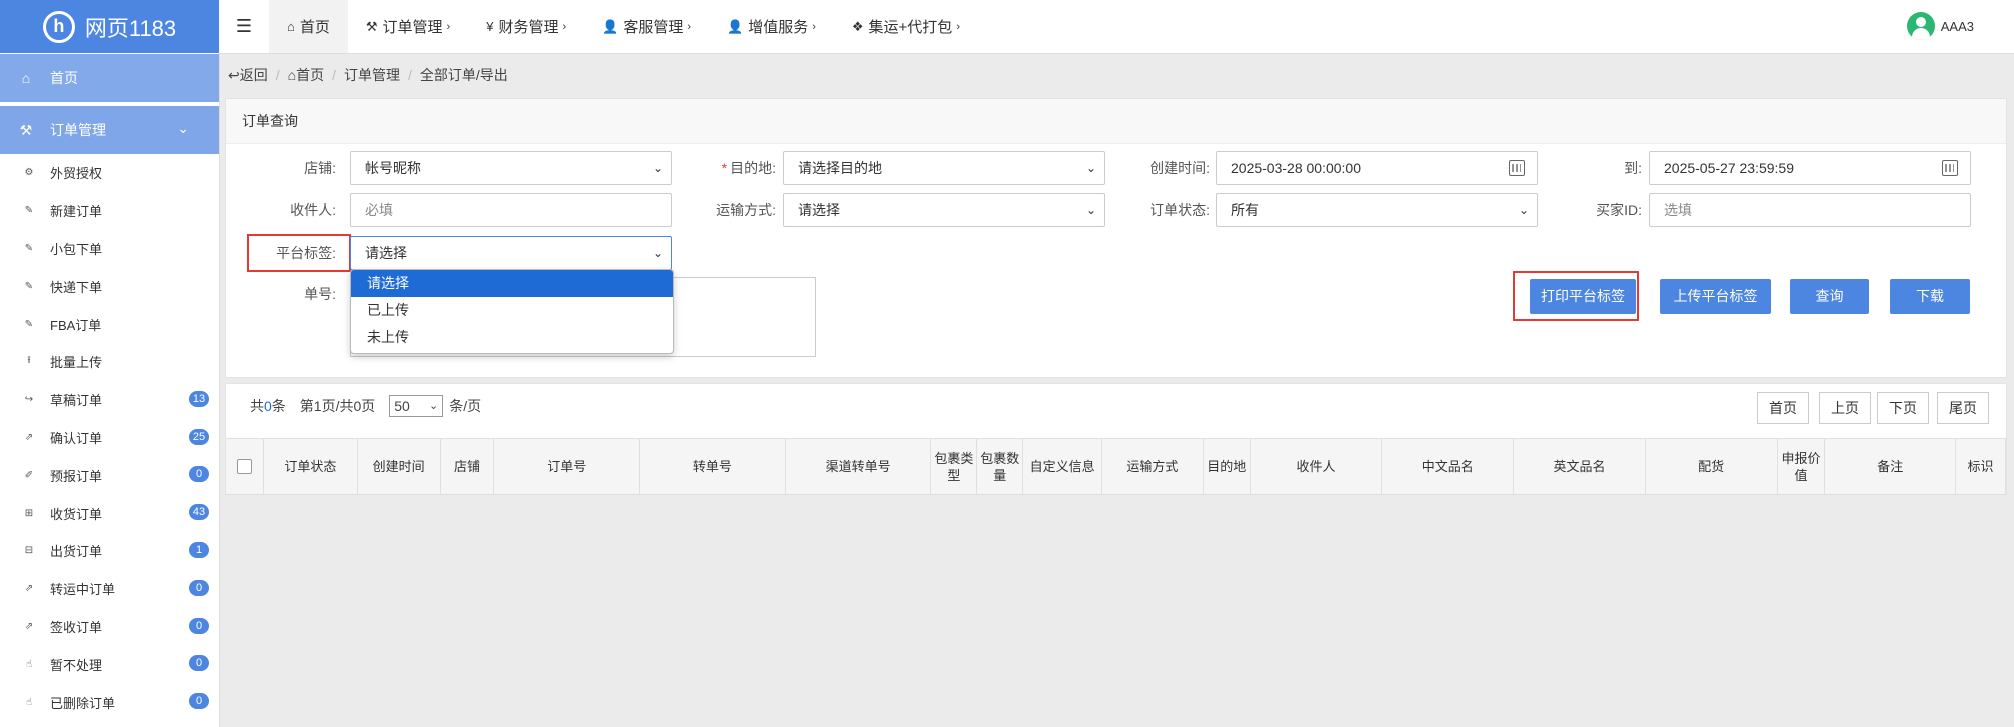 Image resolution: width=2014 pixels, height=727 pixels. I want to click on sidebar-subitem: ✎ FBA订单, so click(109, 324).